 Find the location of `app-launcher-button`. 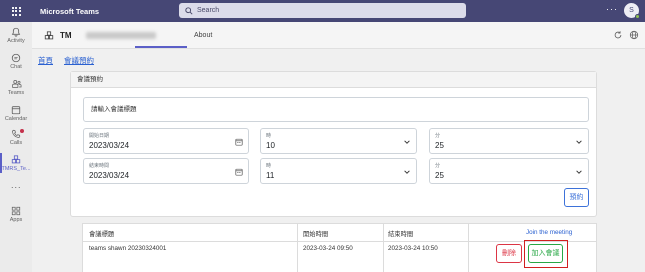

app-launcher-button is located at coordinates (16, 11).